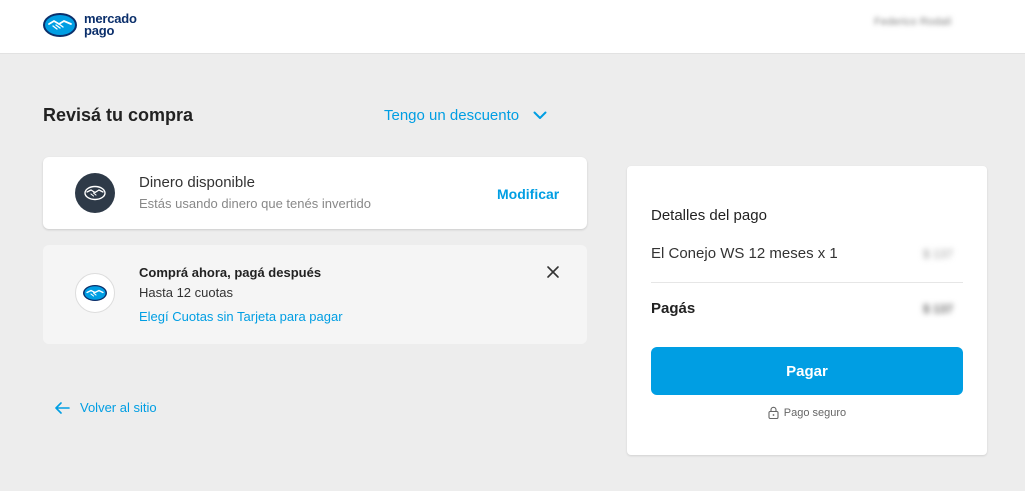 This screenshot has height=491, width=1025. What do you see at coordinates (815, 412) in the screenshot?
I see `secure-label: Pago seguro` at bounding box center [815, 412].